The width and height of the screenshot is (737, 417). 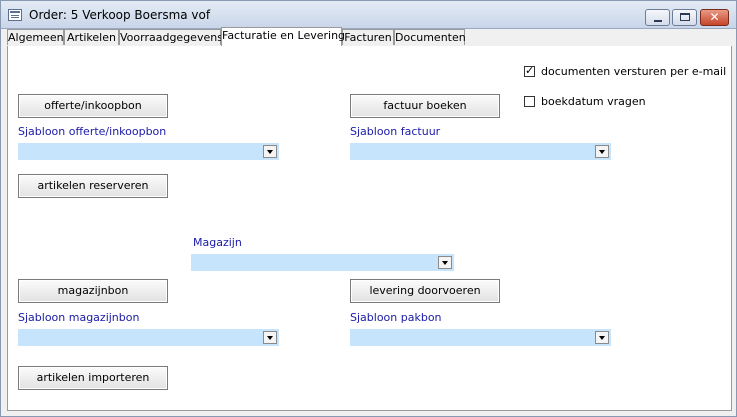 I want to click on offerte-inkoopbon-button: offerte/inkoopbon, so click(x=93, y=106).